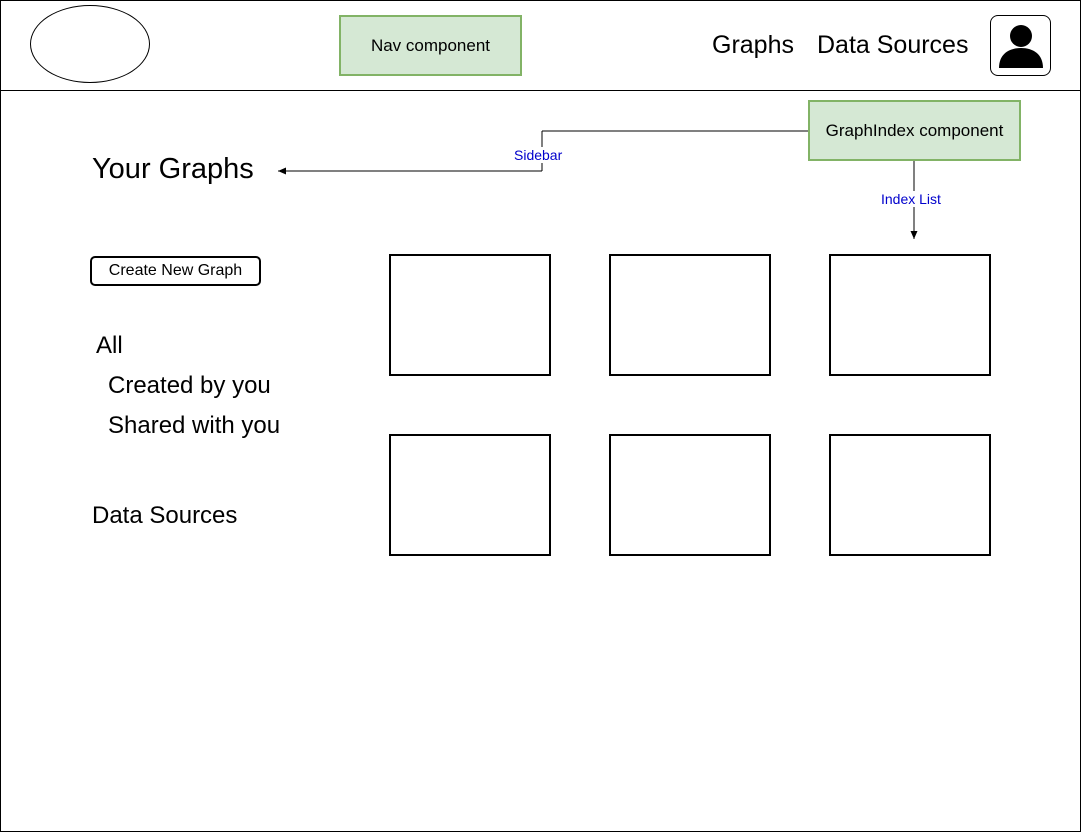 This screenshot has height=832, width=1081. What do you see at coordinates (164, 516) in the screenshot?
I see `sidebar-data-sources: Data Sources` at bounding box center [164, 516].